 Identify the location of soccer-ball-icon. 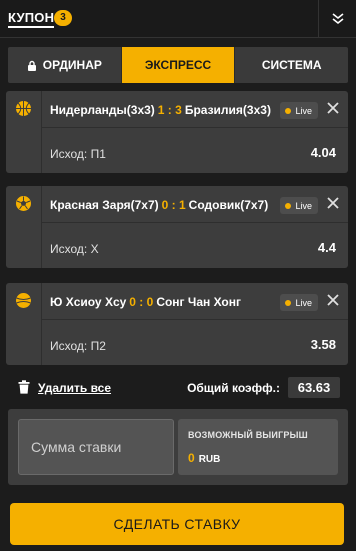
(23, 203).